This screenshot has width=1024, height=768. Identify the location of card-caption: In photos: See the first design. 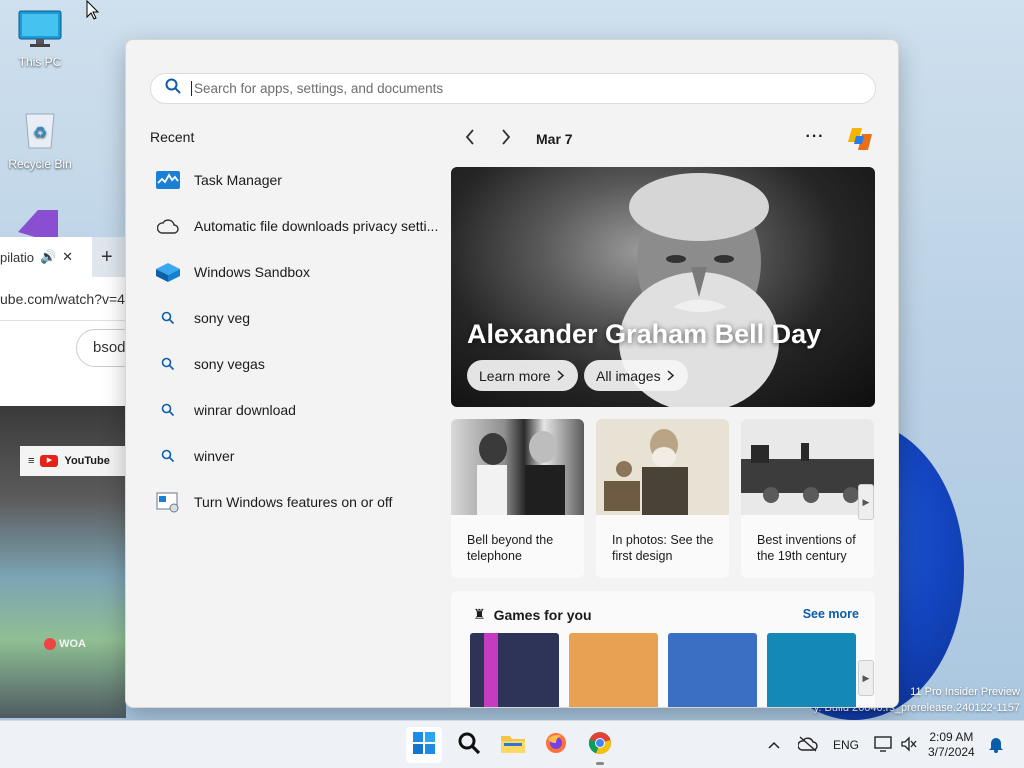
(663, 548).